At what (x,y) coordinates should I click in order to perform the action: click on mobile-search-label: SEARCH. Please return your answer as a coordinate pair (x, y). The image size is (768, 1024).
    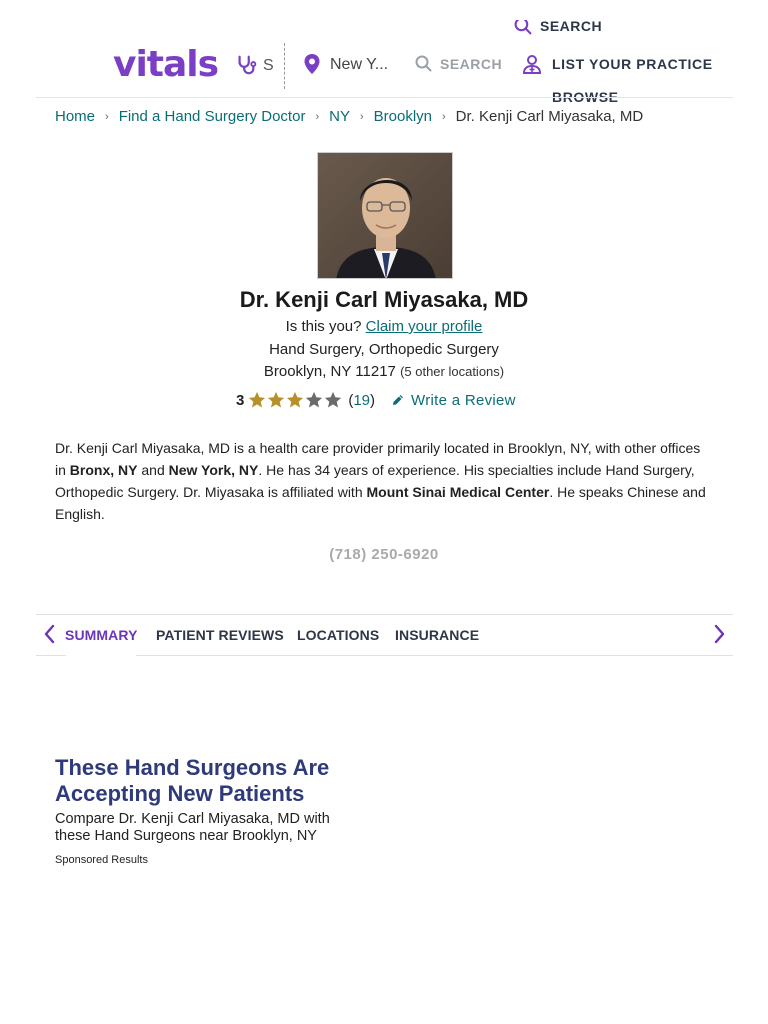
    Looking at the image, I should click on (571, 27).